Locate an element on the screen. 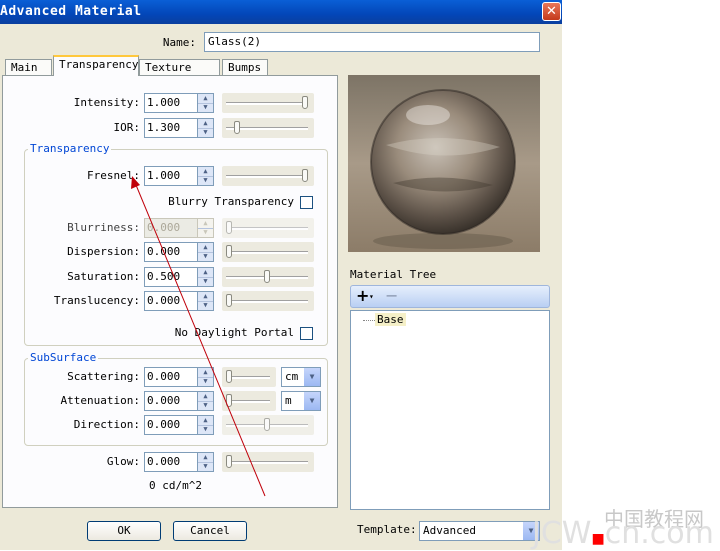 Image resolution: width=720 pixels, height=551 pixels. material-tree-label: Material Tree is located at coordinates (393, 274).